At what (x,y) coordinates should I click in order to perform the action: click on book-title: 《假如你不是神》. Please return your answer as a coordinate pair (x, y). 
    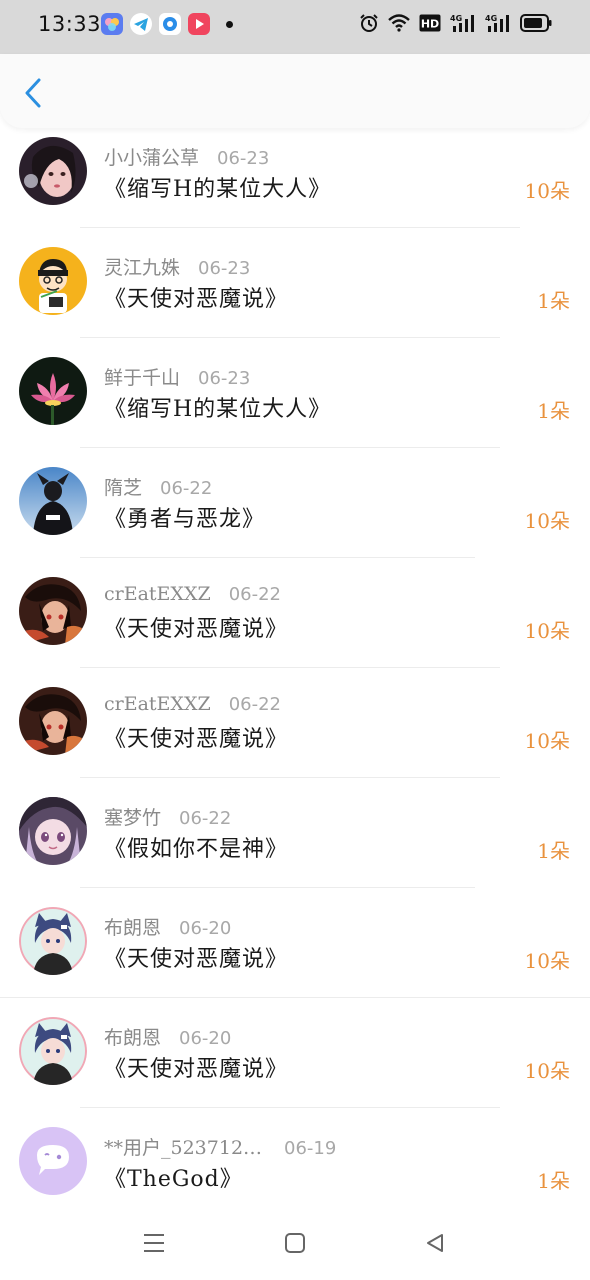
    Looking at the image, I should click on (196, 847).